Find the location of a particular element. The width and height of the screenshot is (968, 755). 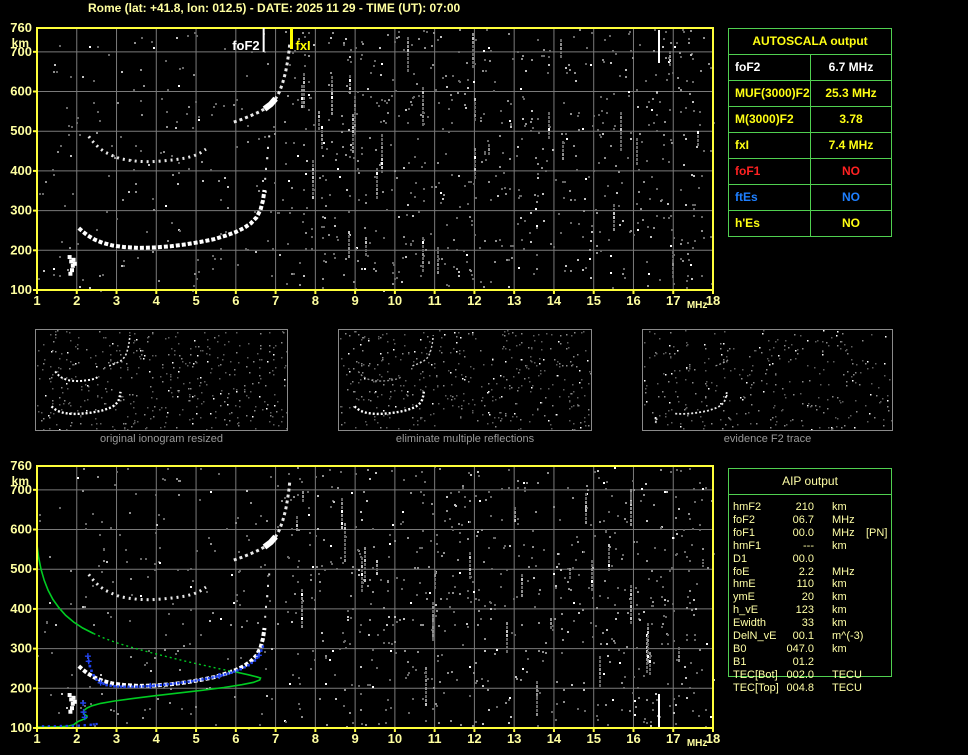

aip-unit: TECU is located at coordinates (847, 674).